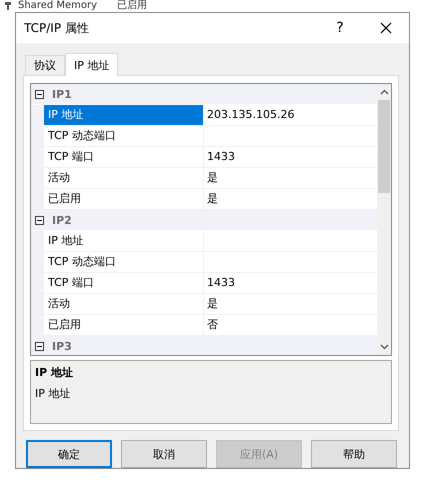 This screenshot has height=498, width=447. I want to click on scroll-down-icon, so click(384, 347).